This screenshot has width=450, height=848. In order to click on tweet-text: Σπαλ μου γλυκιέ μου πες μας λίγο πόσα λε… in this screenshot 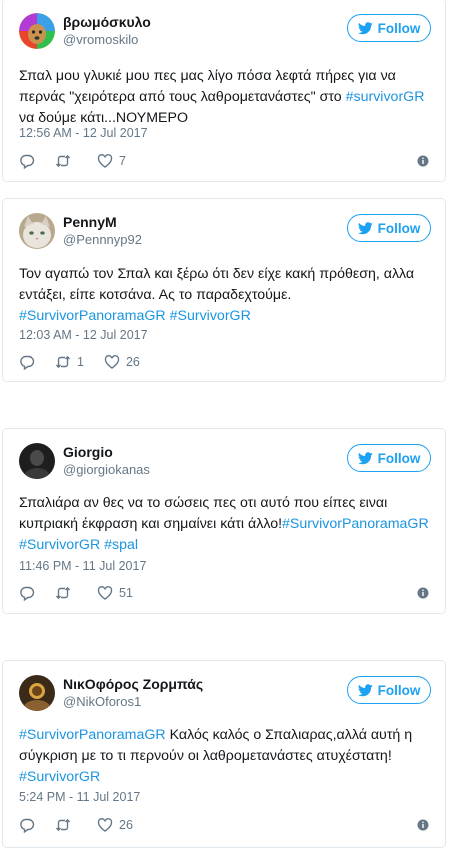, I will do `click(225, 97)`.